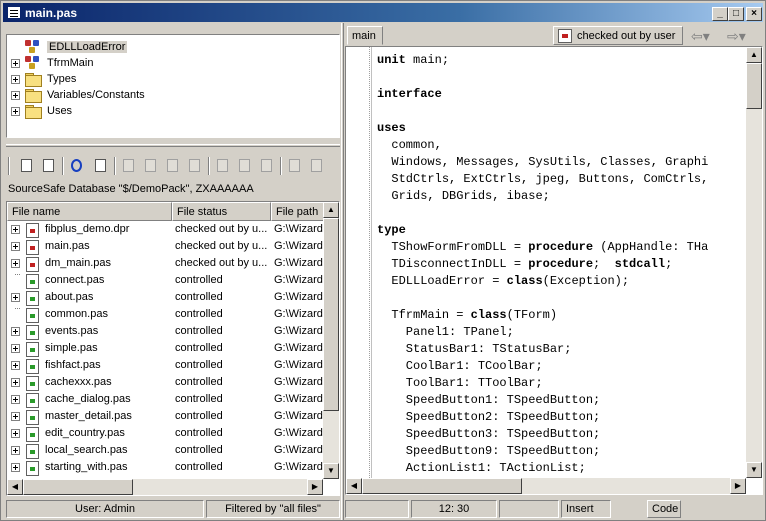 The height and width of the screenshot is (521, 766). I want to click on table-row: edit_country.pas controlled G:\Wizard, so click(166, 433).